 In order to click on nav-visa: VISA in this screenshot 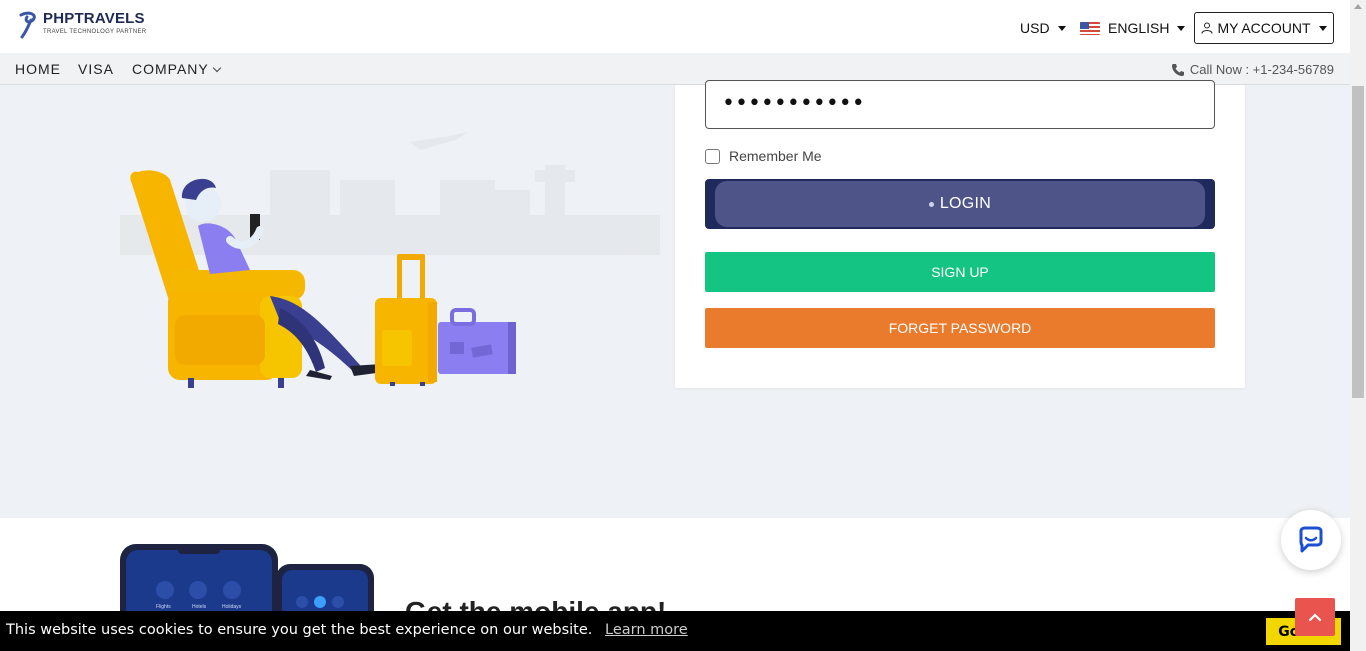, I will do `click(96, 69)`.